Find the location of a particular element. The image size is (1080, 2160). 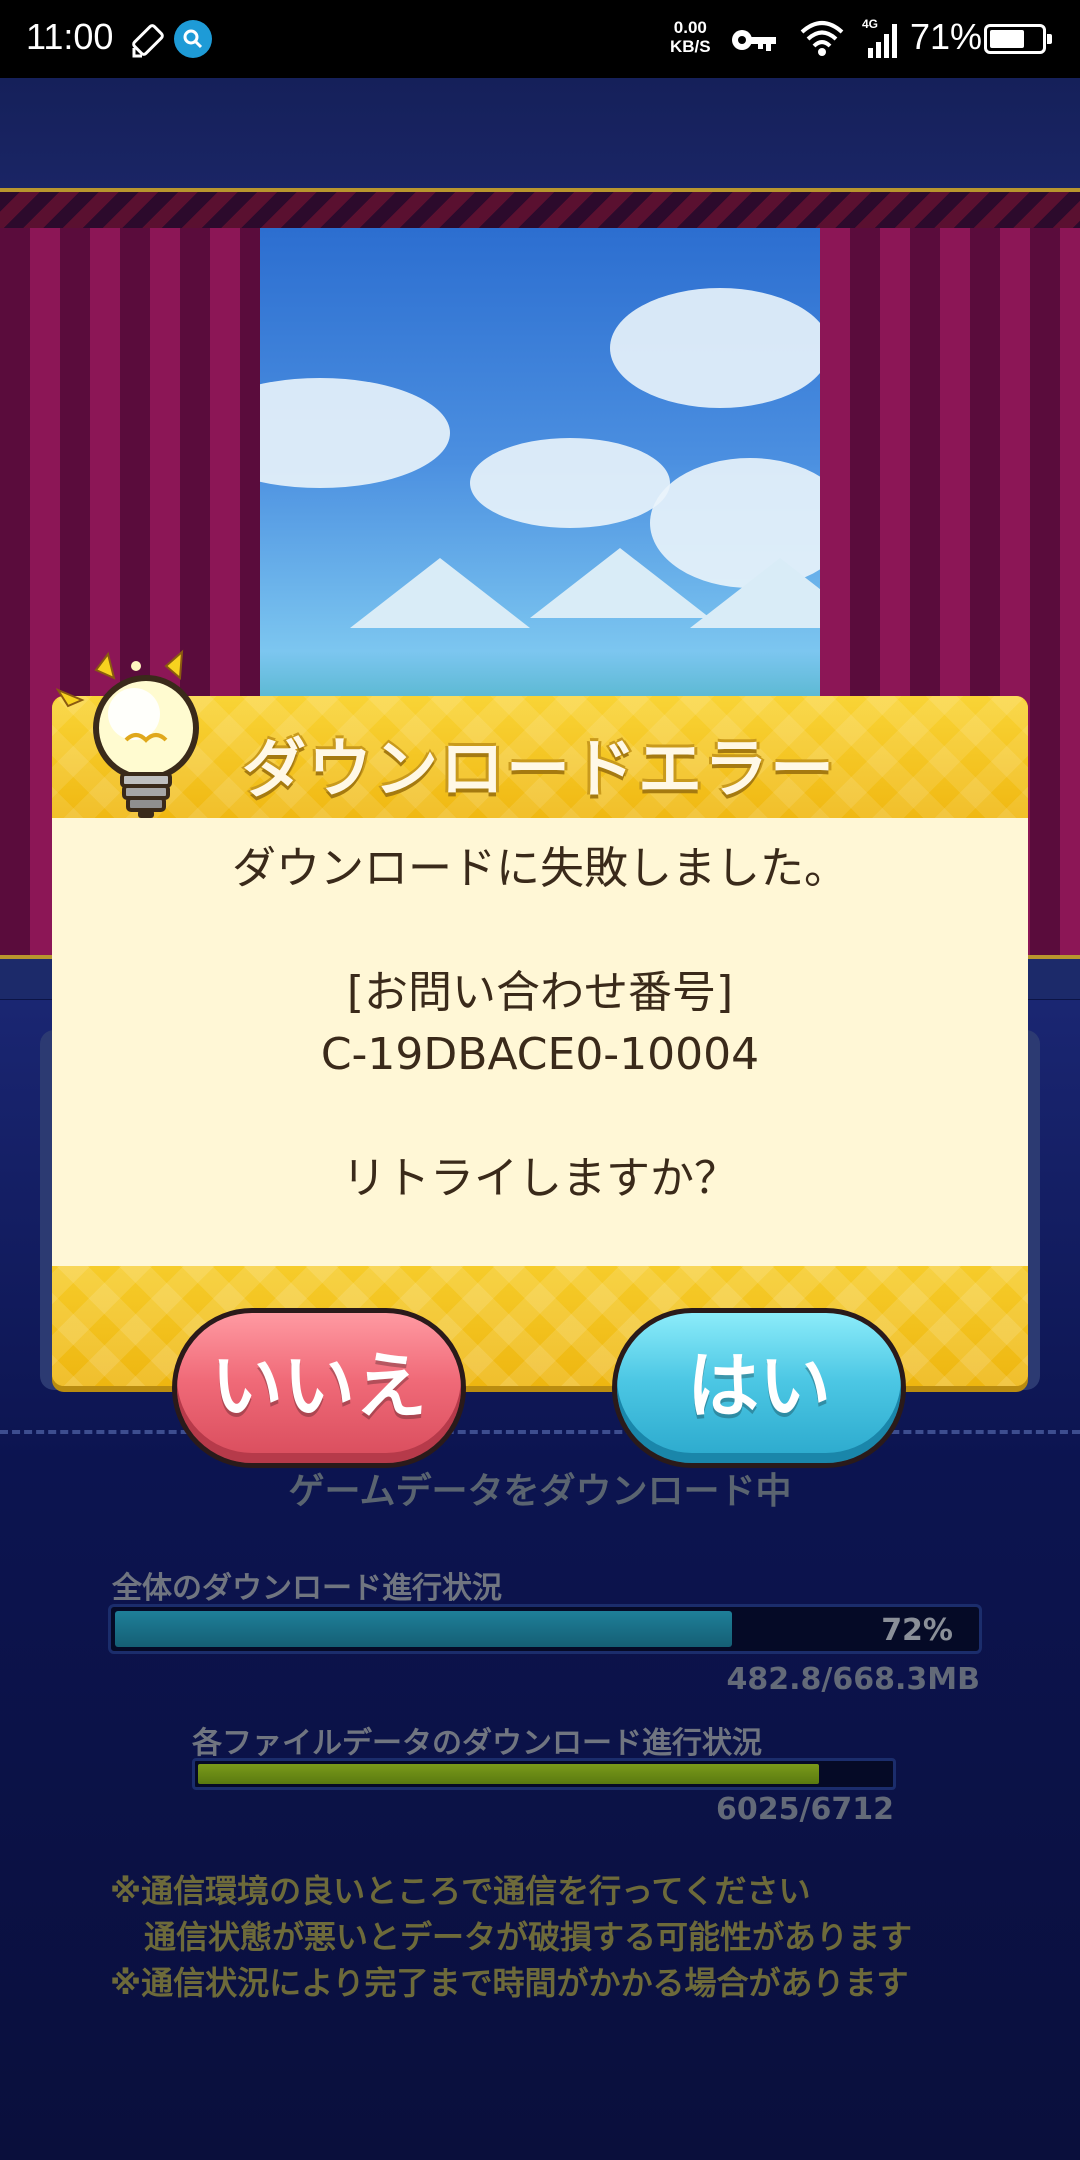

network-speed-value: 0.00 is located at coordinates (690, 27).